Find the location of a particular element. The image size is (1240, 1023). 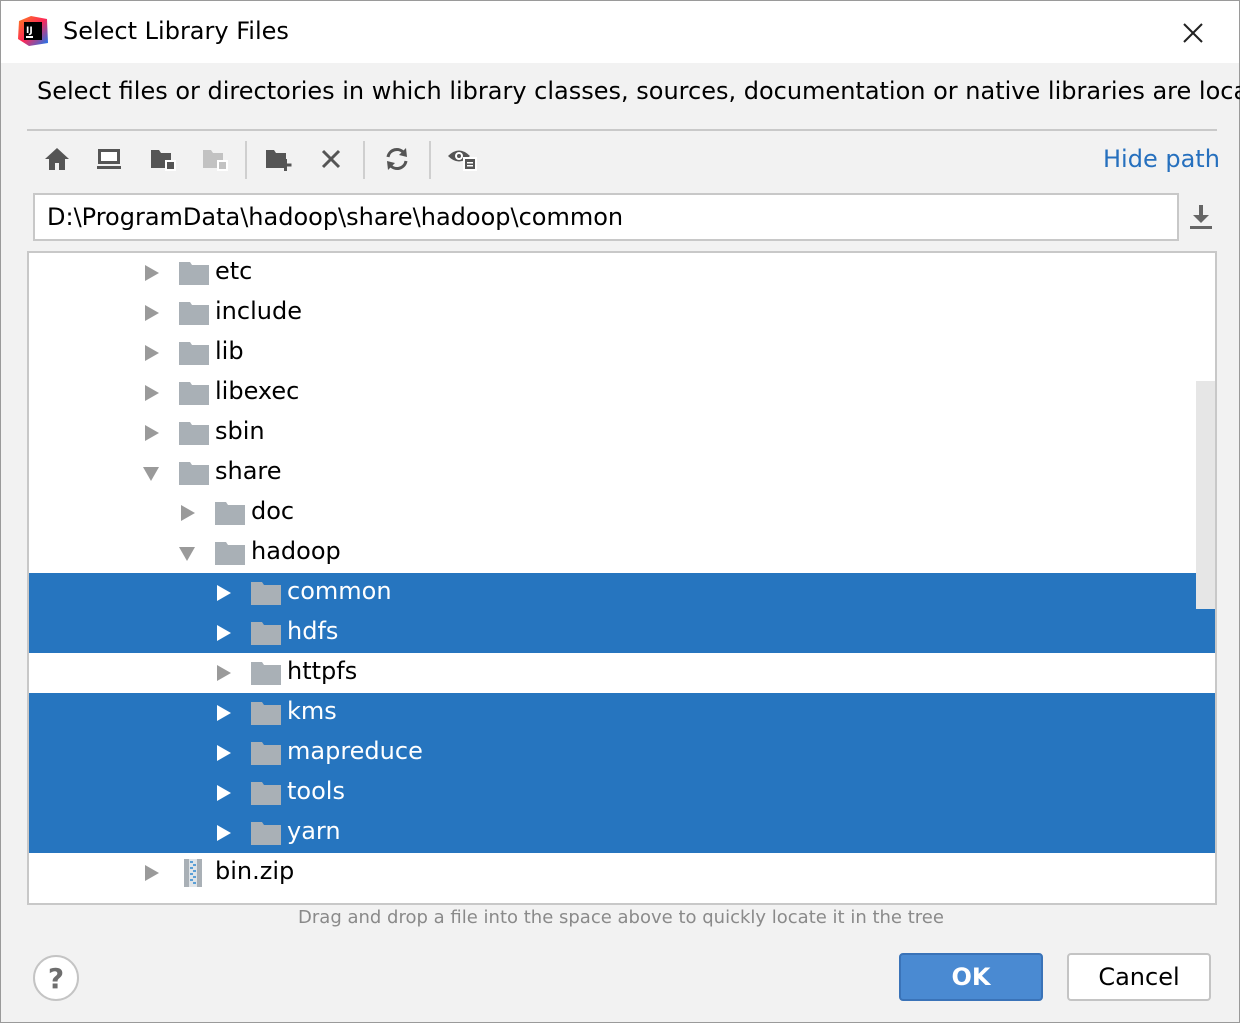

tree-item-hdfs: hdfs is located at coordinates (622, 633).